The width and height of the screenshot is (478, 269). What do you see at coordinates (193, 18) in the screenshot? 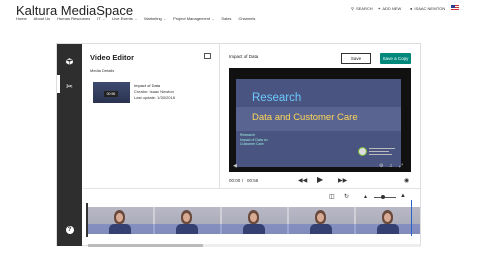
I see `nav-item-project-management: Project Management ⌄` at bounding box center [193, 18].